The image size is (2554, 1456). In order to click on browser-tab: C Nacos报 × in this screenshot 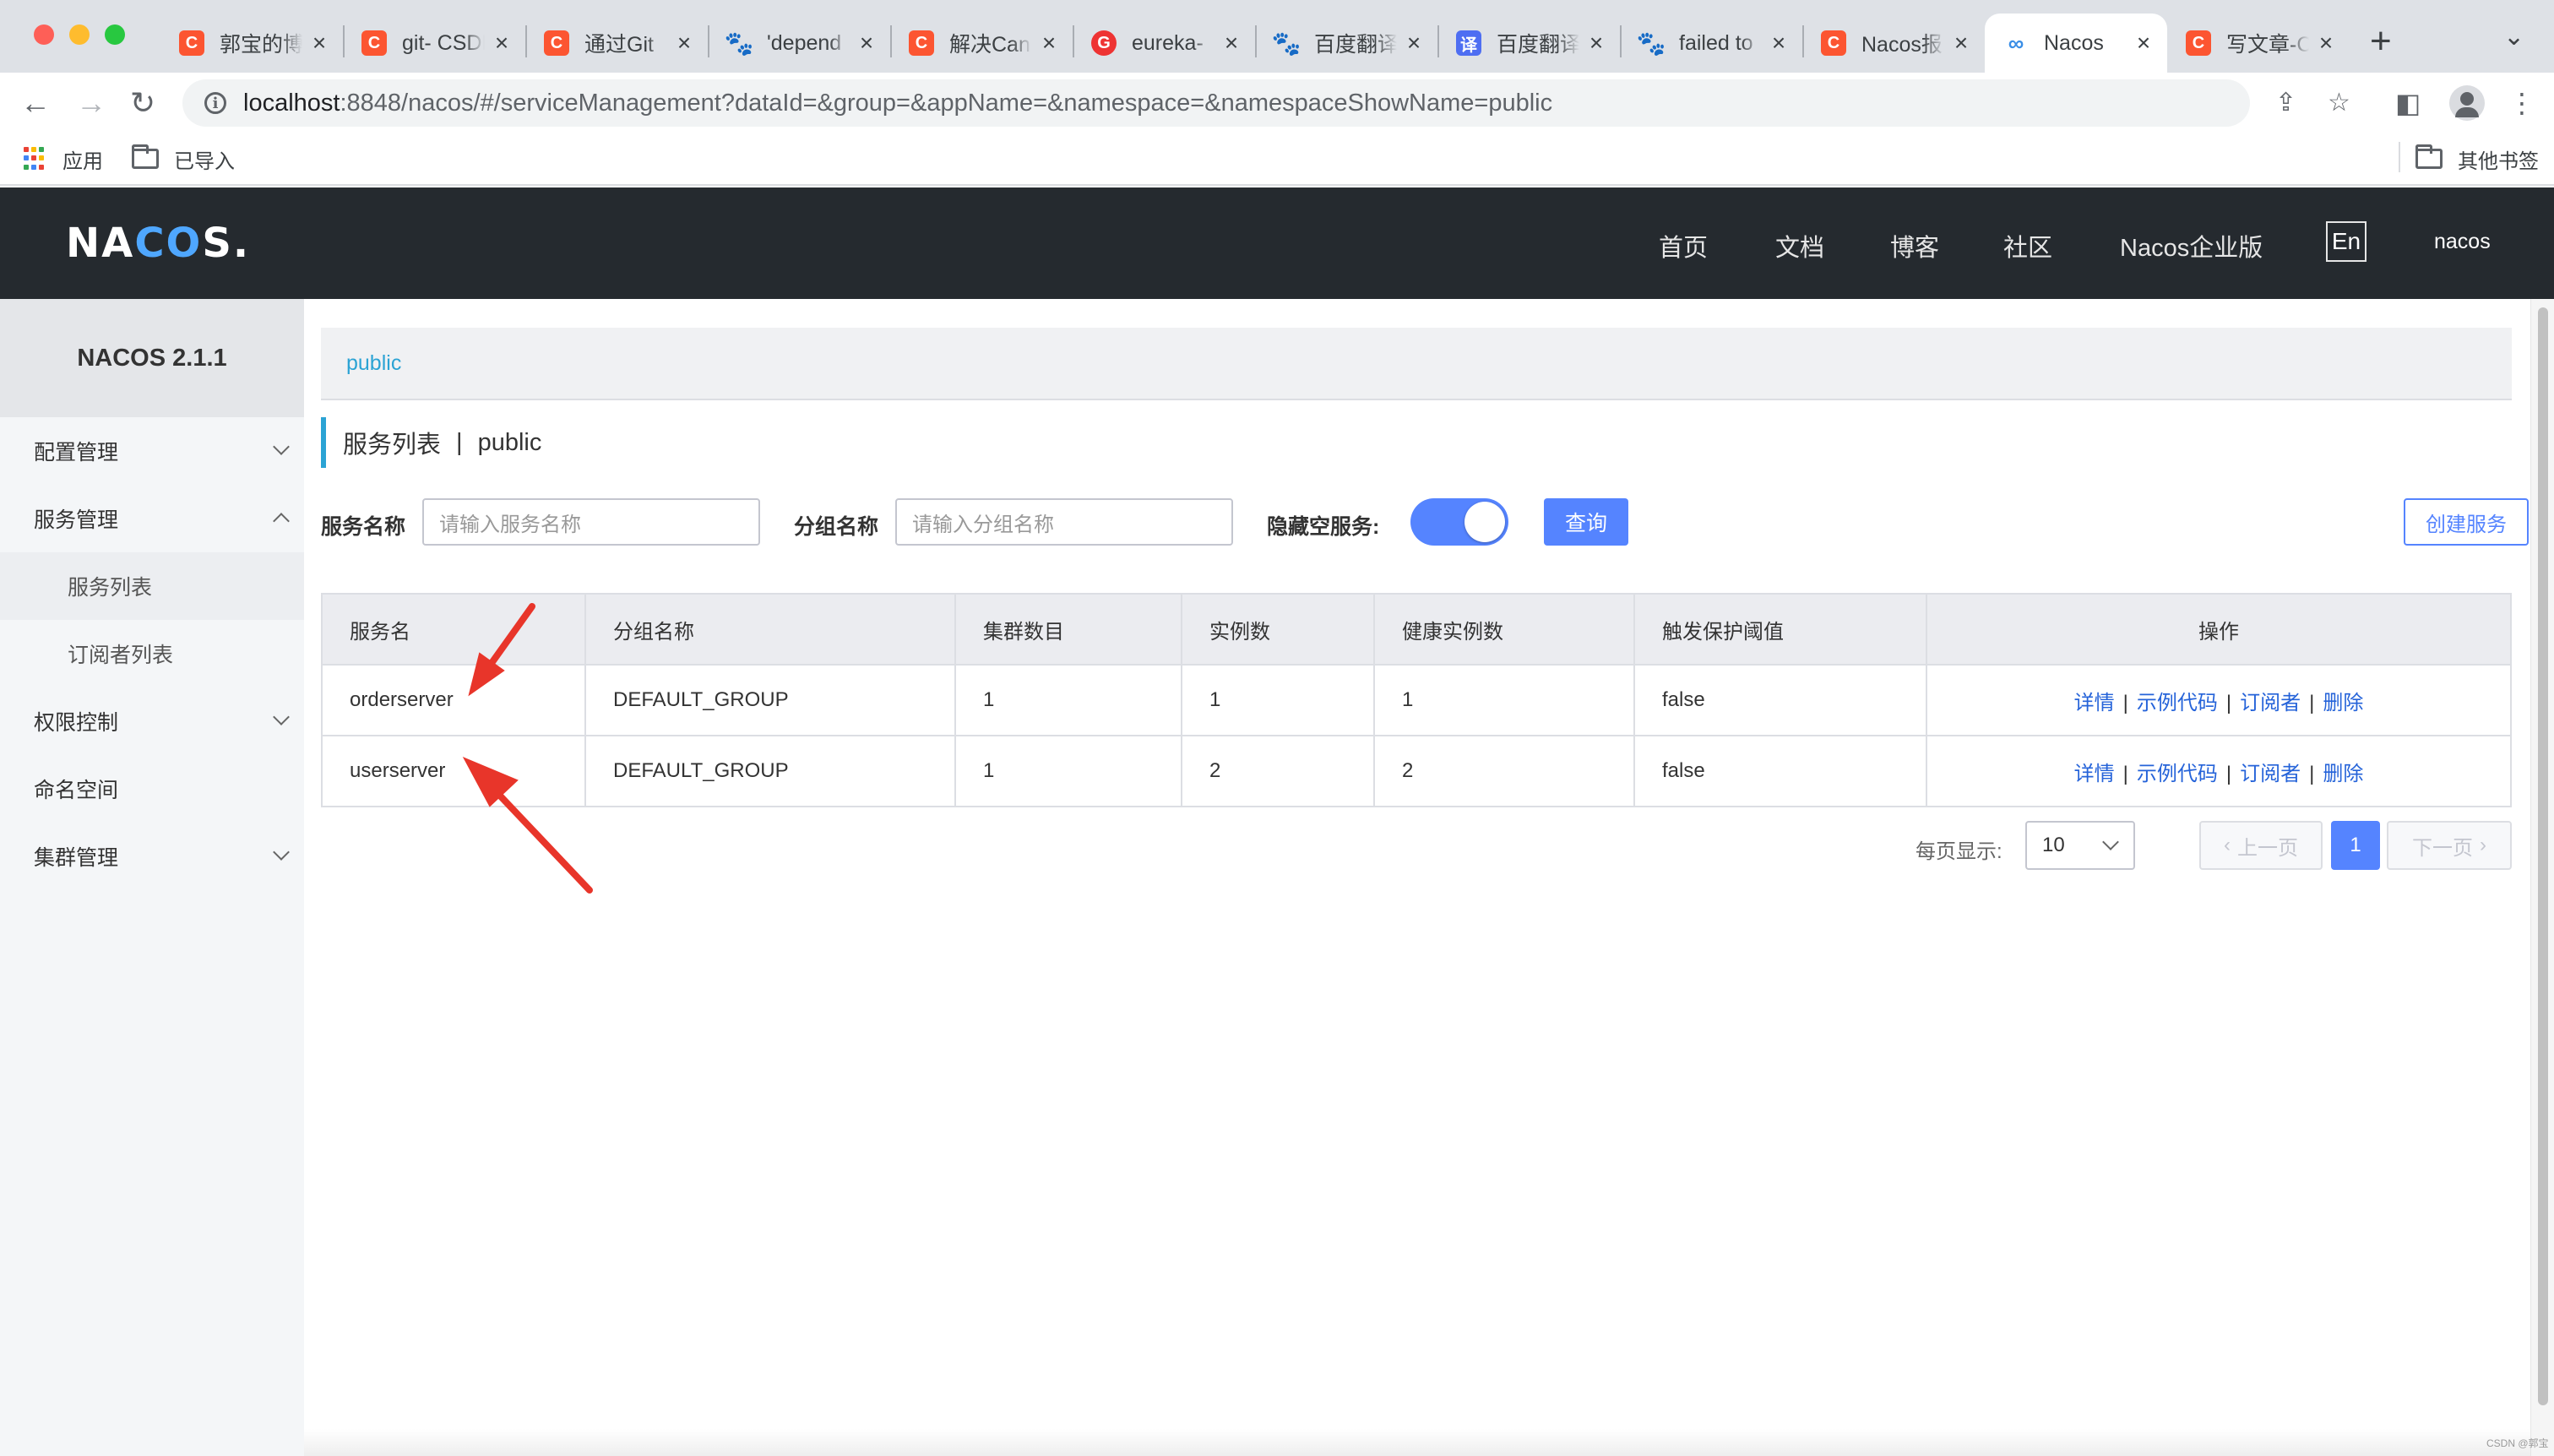, I will do `click(1893, 43)`.